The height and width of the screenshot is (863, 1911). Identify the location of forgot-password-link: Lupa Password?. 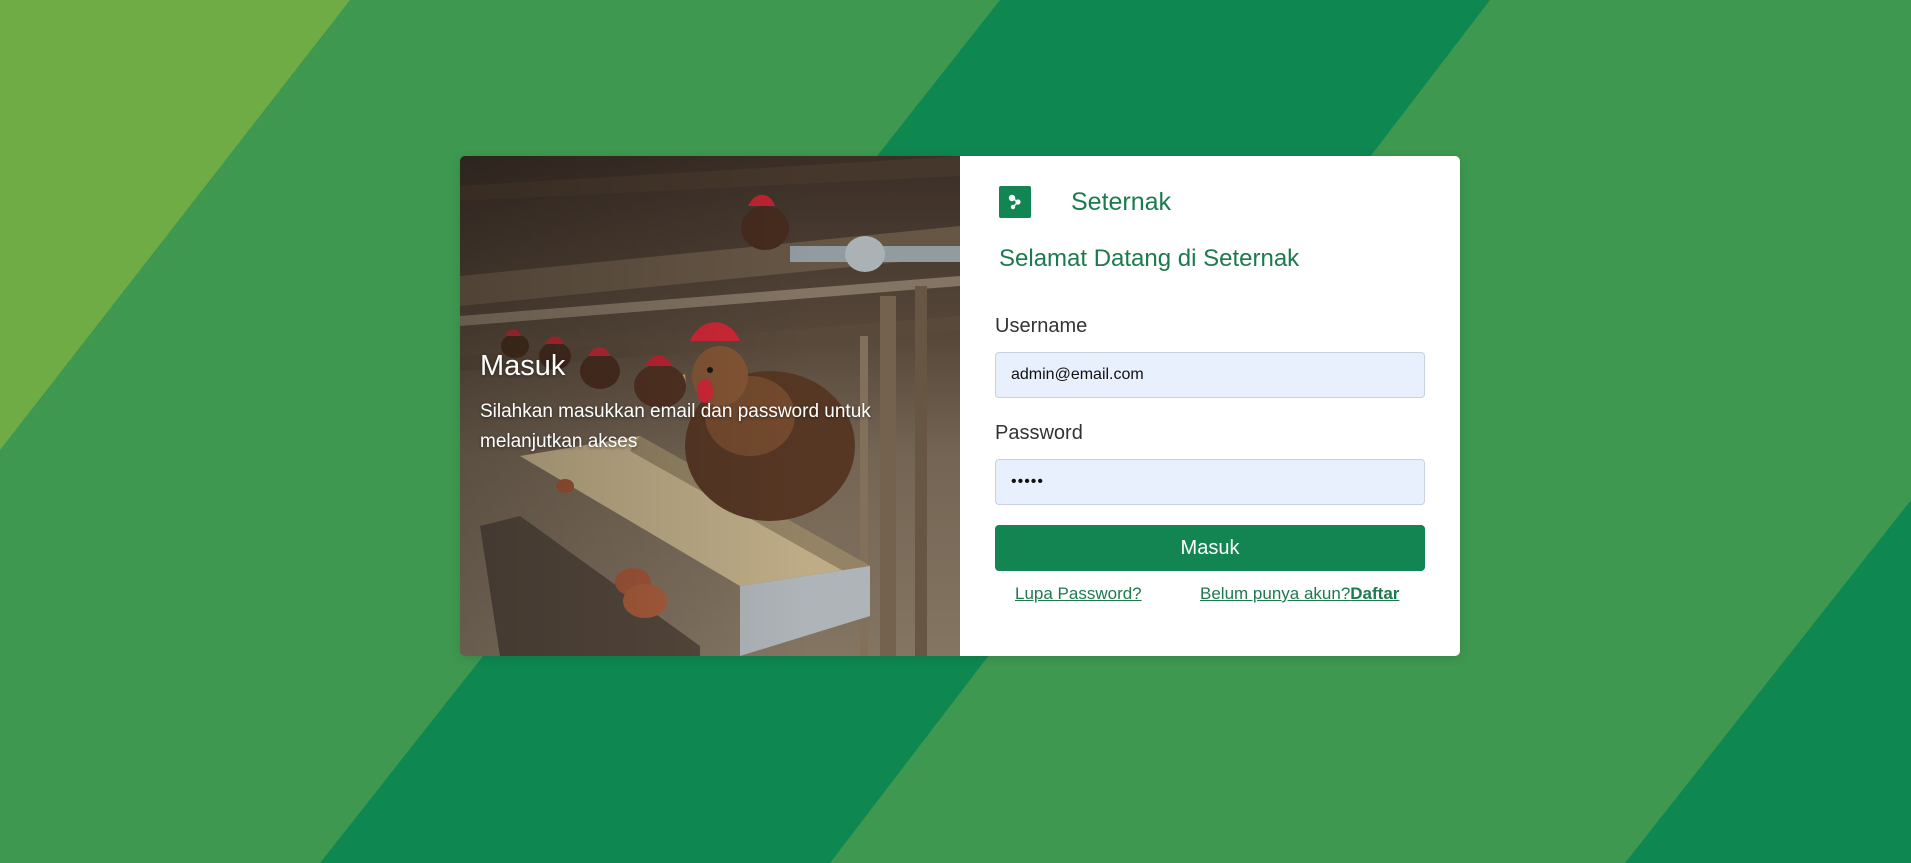
(1078, 594).